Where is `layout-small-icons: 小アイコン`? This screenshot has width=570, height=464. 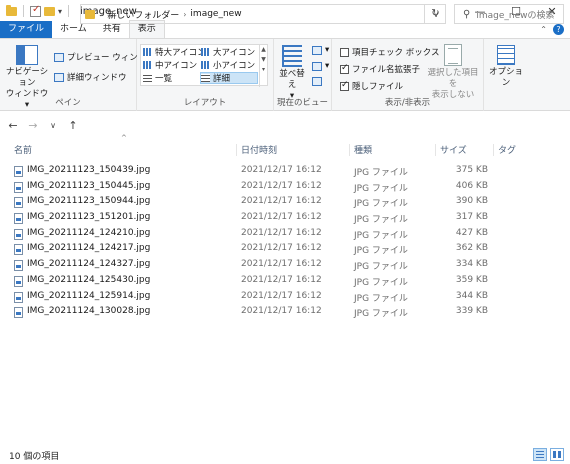 layout-small-icons: 小アイコン is located at coordinates (228, 65).